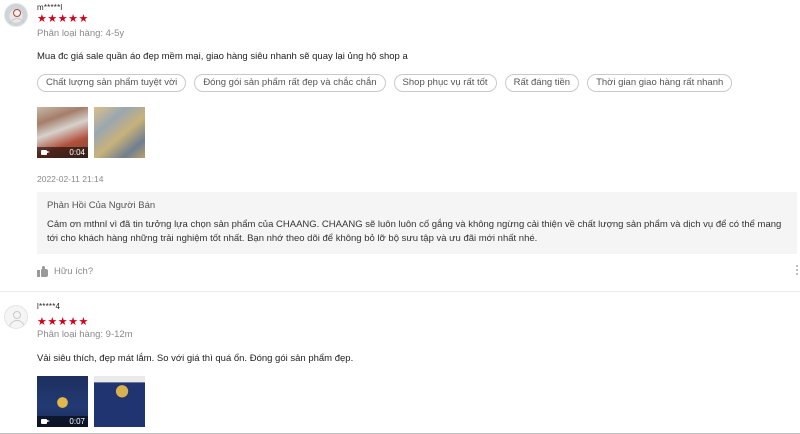 The image size is (800, 434). I want to click on helpful-button: Hữu ích?, so click(65, 271).